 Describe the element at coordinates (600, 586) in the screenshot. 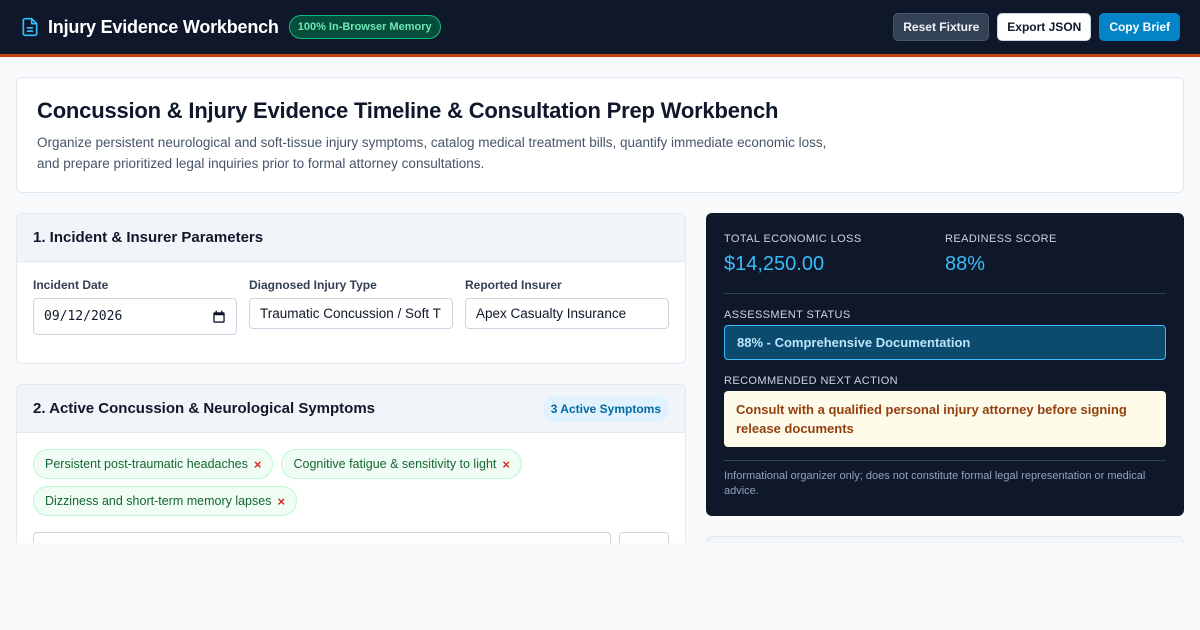

I see `viewport-cutoff` at that location.